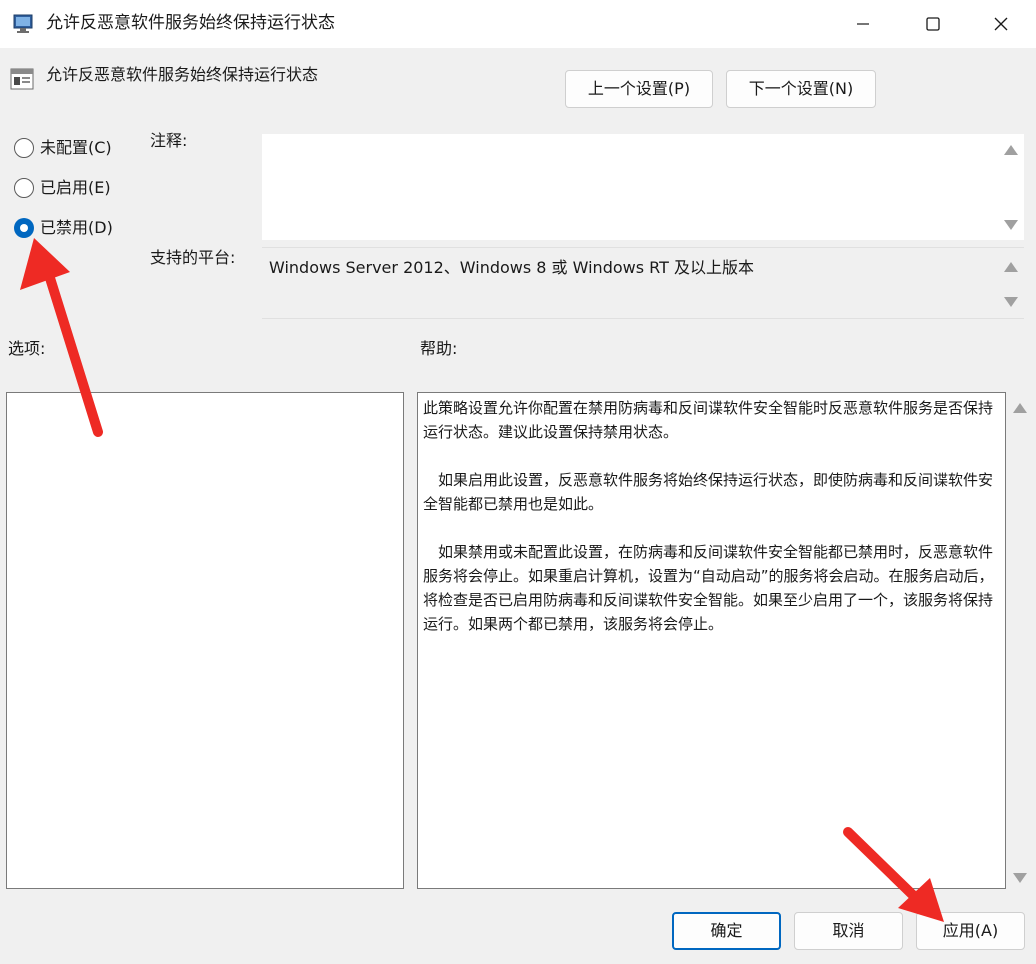 The image size is (1036, 964). What do you see at coordinates (1020, 878) in the screenshot?
I see `help-scroll-down-icon` at bounding box center [1020, 878].